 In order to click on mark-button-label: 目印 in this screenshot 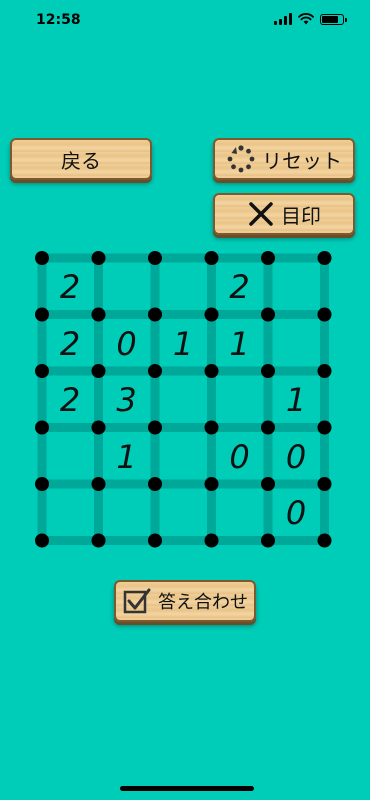, I will do `click(301, 215)`.